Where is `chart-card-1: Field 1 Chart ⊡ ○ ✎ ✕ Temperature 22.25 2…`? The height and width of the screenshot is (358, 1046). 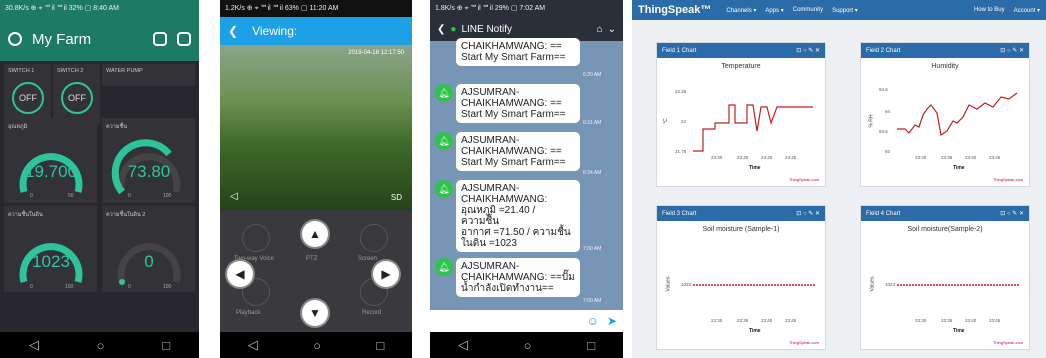 chart-card-1: Field 1 Chart ⊡ ○ ✎ ✕ Temperature 22.25 2… is located at coordinates (741, 114).